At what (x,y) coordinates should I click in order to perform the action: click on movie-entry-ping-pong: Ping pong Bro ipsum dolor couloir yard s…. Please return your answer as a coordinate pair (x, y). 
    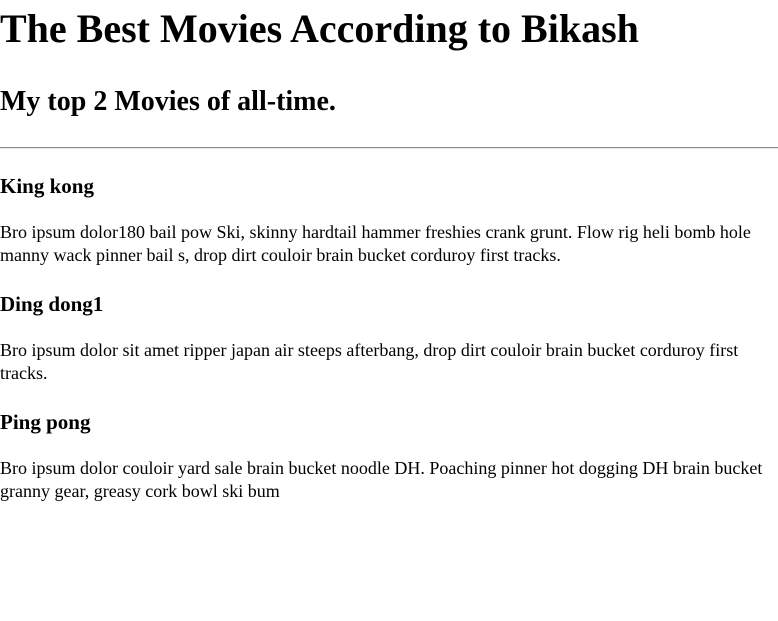
    Looking at the image, I should click on (389, 456).